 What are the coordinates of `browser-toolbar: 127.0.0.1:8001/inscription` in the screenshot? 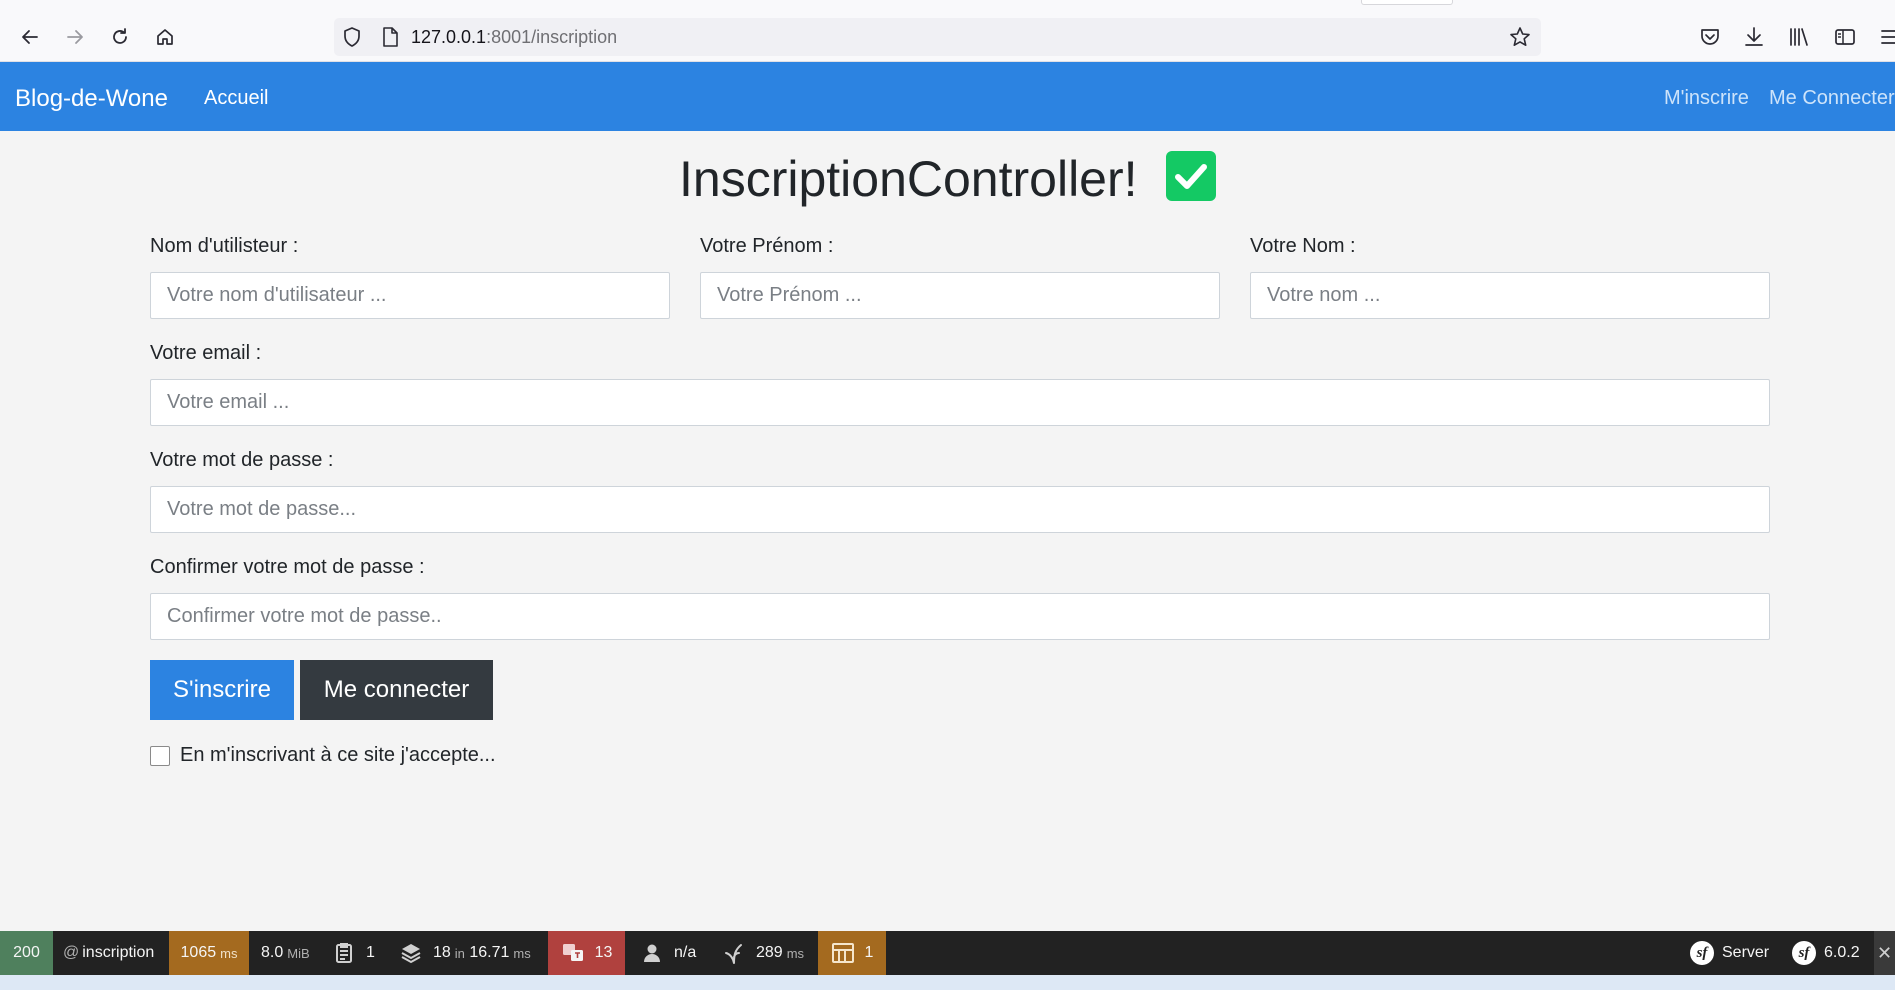 It's located at (947, 31).